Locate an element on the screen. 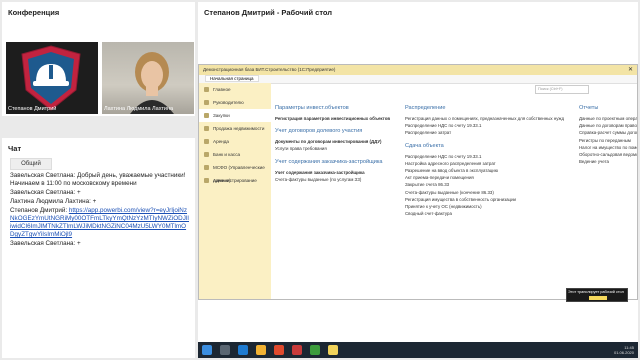 The image size is (640, 360). sidebar-item-ifrs: МСФО (Управленческие данные) is located at coordinates (235, 172).